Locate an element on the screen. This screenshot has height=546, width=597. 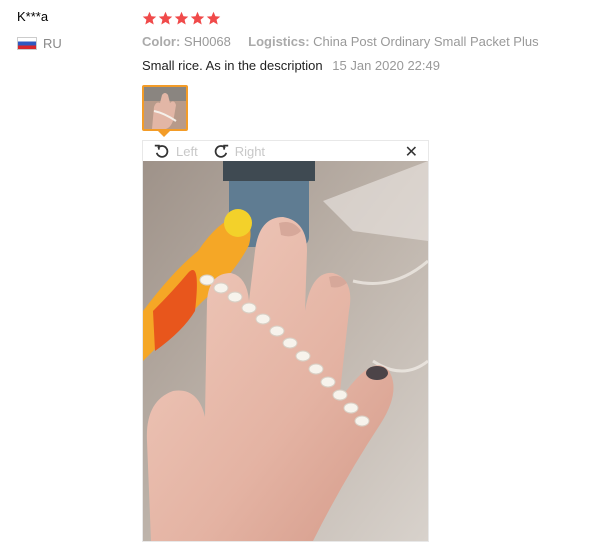
rotate-right-button: Right is located at coordinates (238, 151).